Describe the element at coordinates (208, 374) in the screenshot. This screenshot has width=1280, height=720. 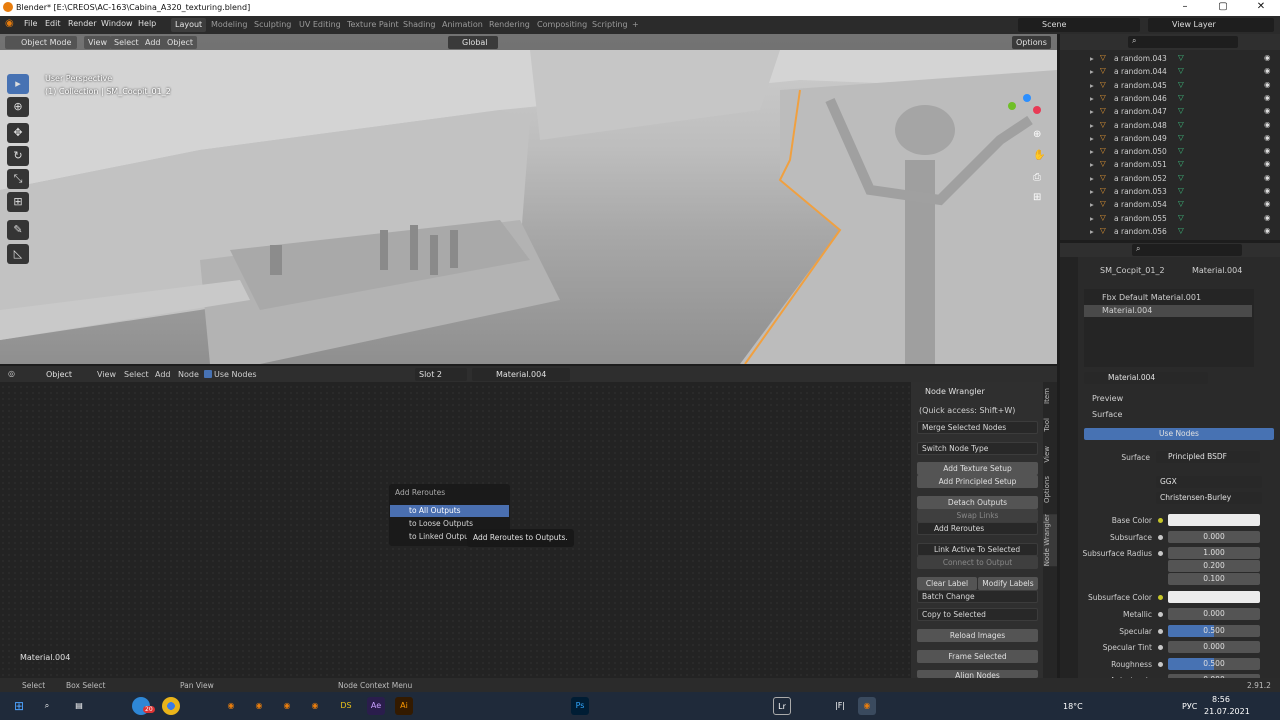
I see `use-nodes-checkbox` at that location.